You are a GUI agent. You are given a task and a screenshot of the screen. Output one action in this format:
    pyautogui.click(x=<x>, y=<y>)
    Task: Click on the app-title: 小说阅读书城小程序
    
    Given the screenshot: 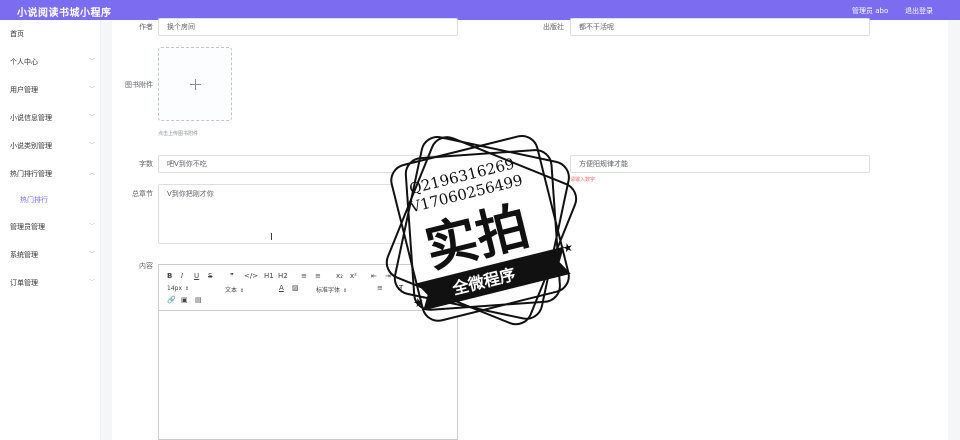 What is the action you would take?
    pyautogui.click(x=64, y=13)
    